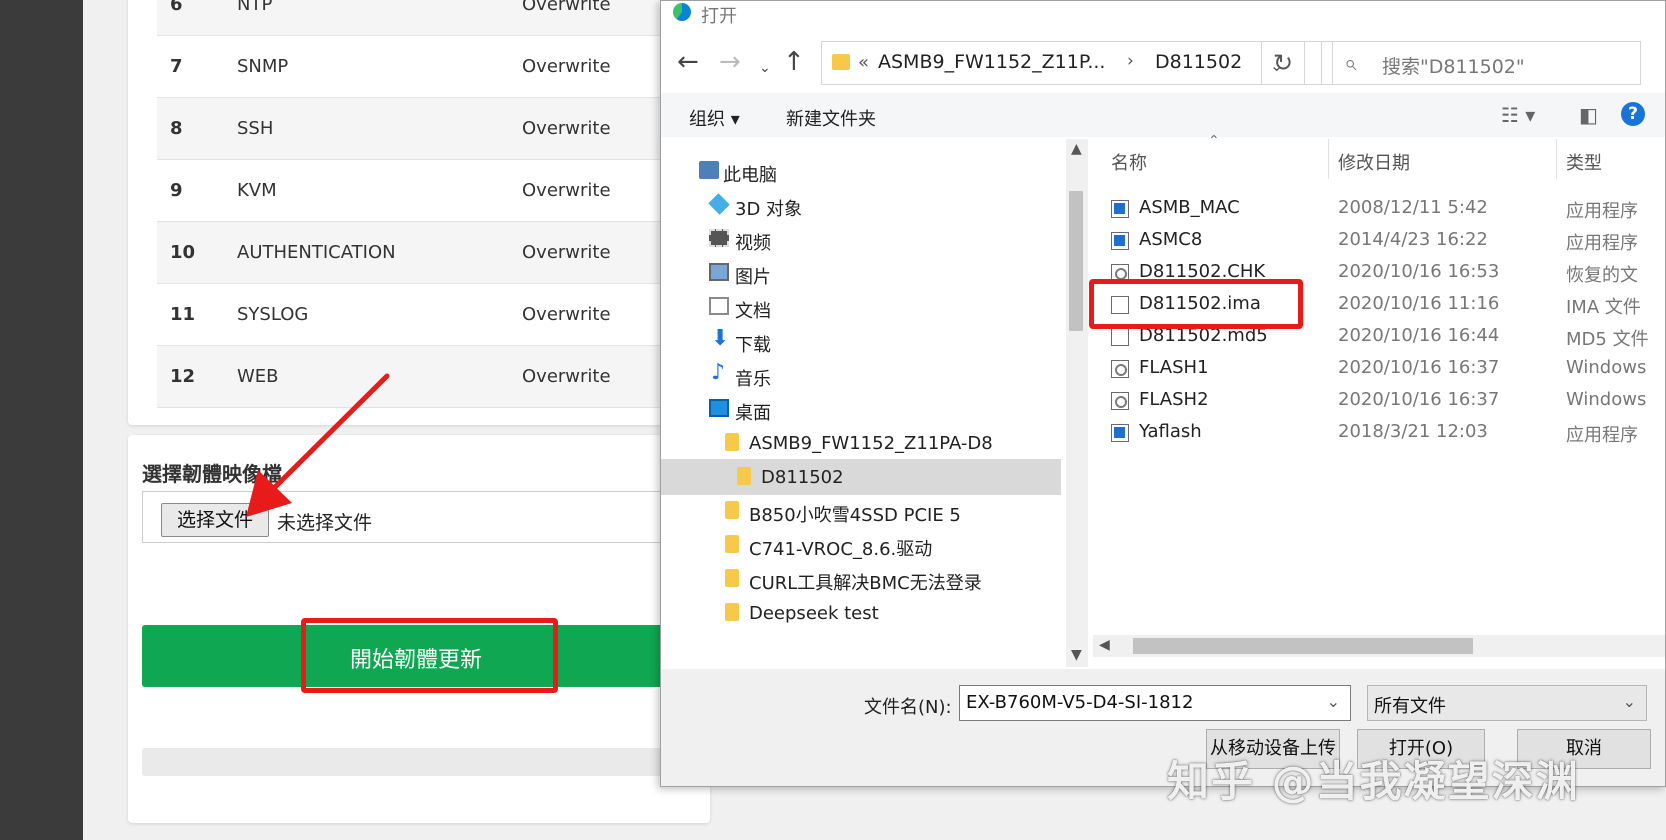 The height and width of the screenshot is (840, 1666). I want to click on file-date: 2020/10/16 16:53, so click(1419, 271).